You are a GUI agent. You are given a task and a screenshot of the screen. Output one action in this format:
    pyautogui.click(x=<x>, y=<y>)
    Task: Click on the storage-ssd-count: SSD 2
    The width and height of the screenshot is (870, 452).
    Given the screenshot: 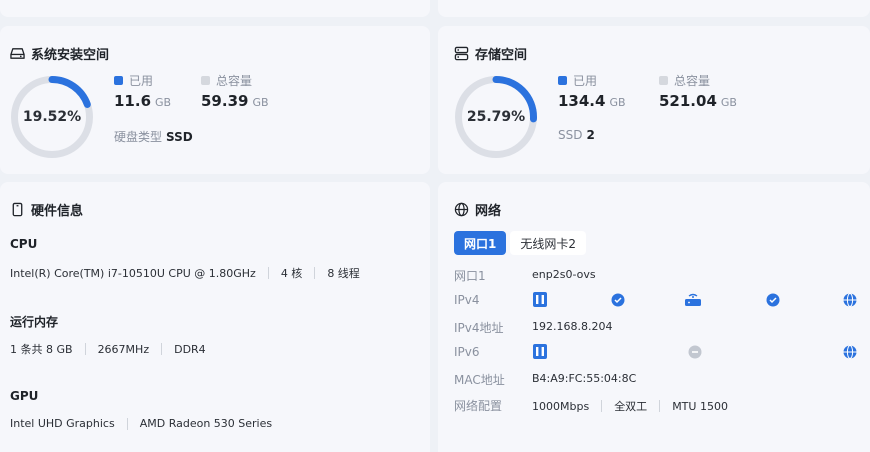 What is the action you would take?
    pyautogui.click(x=576, y=135)
    